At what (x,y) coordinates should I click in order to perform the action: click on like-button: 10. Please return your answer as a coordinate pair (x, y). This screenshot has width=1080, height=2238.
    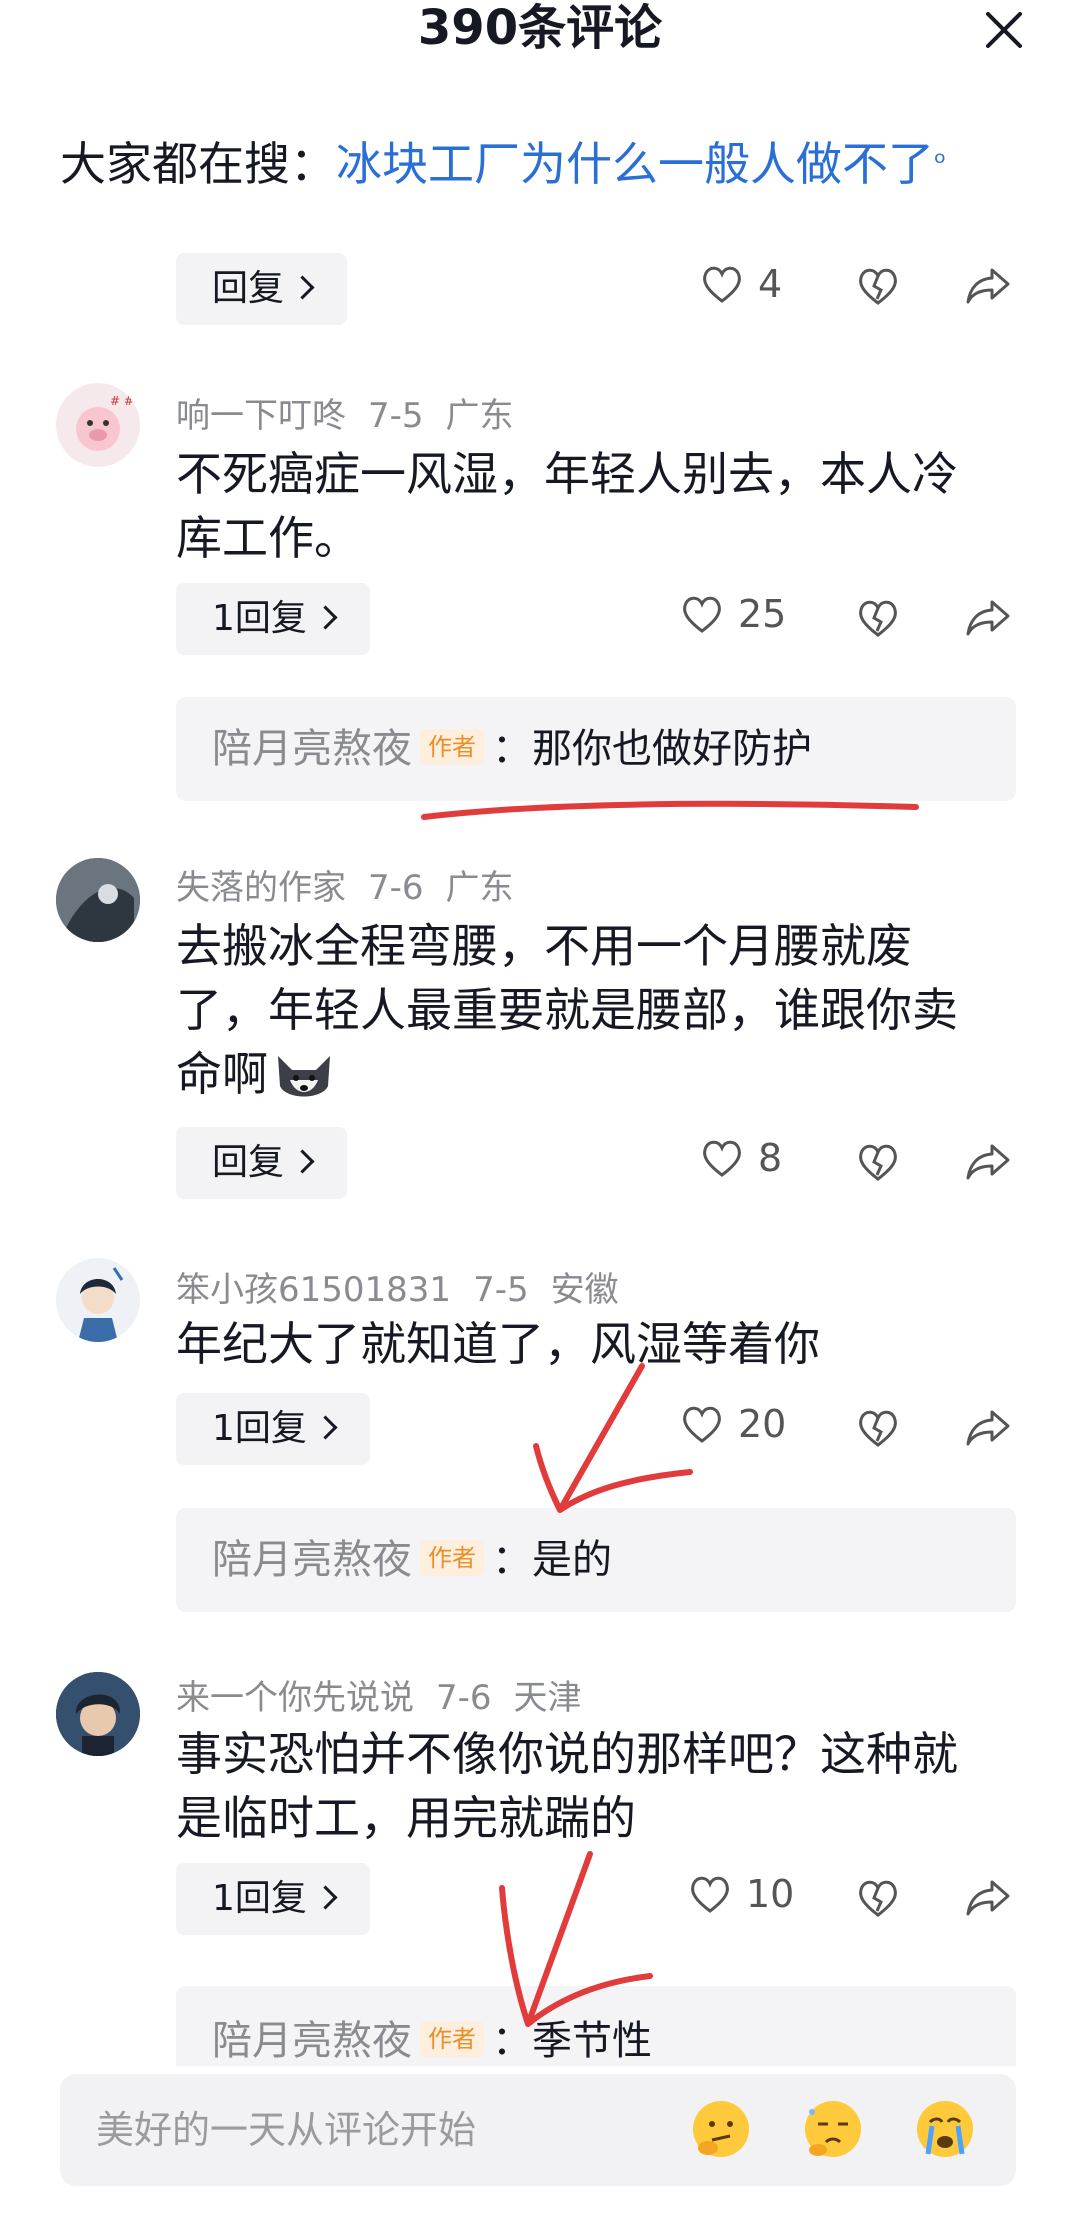
    Looking at the image, I should click on (741, 1894).